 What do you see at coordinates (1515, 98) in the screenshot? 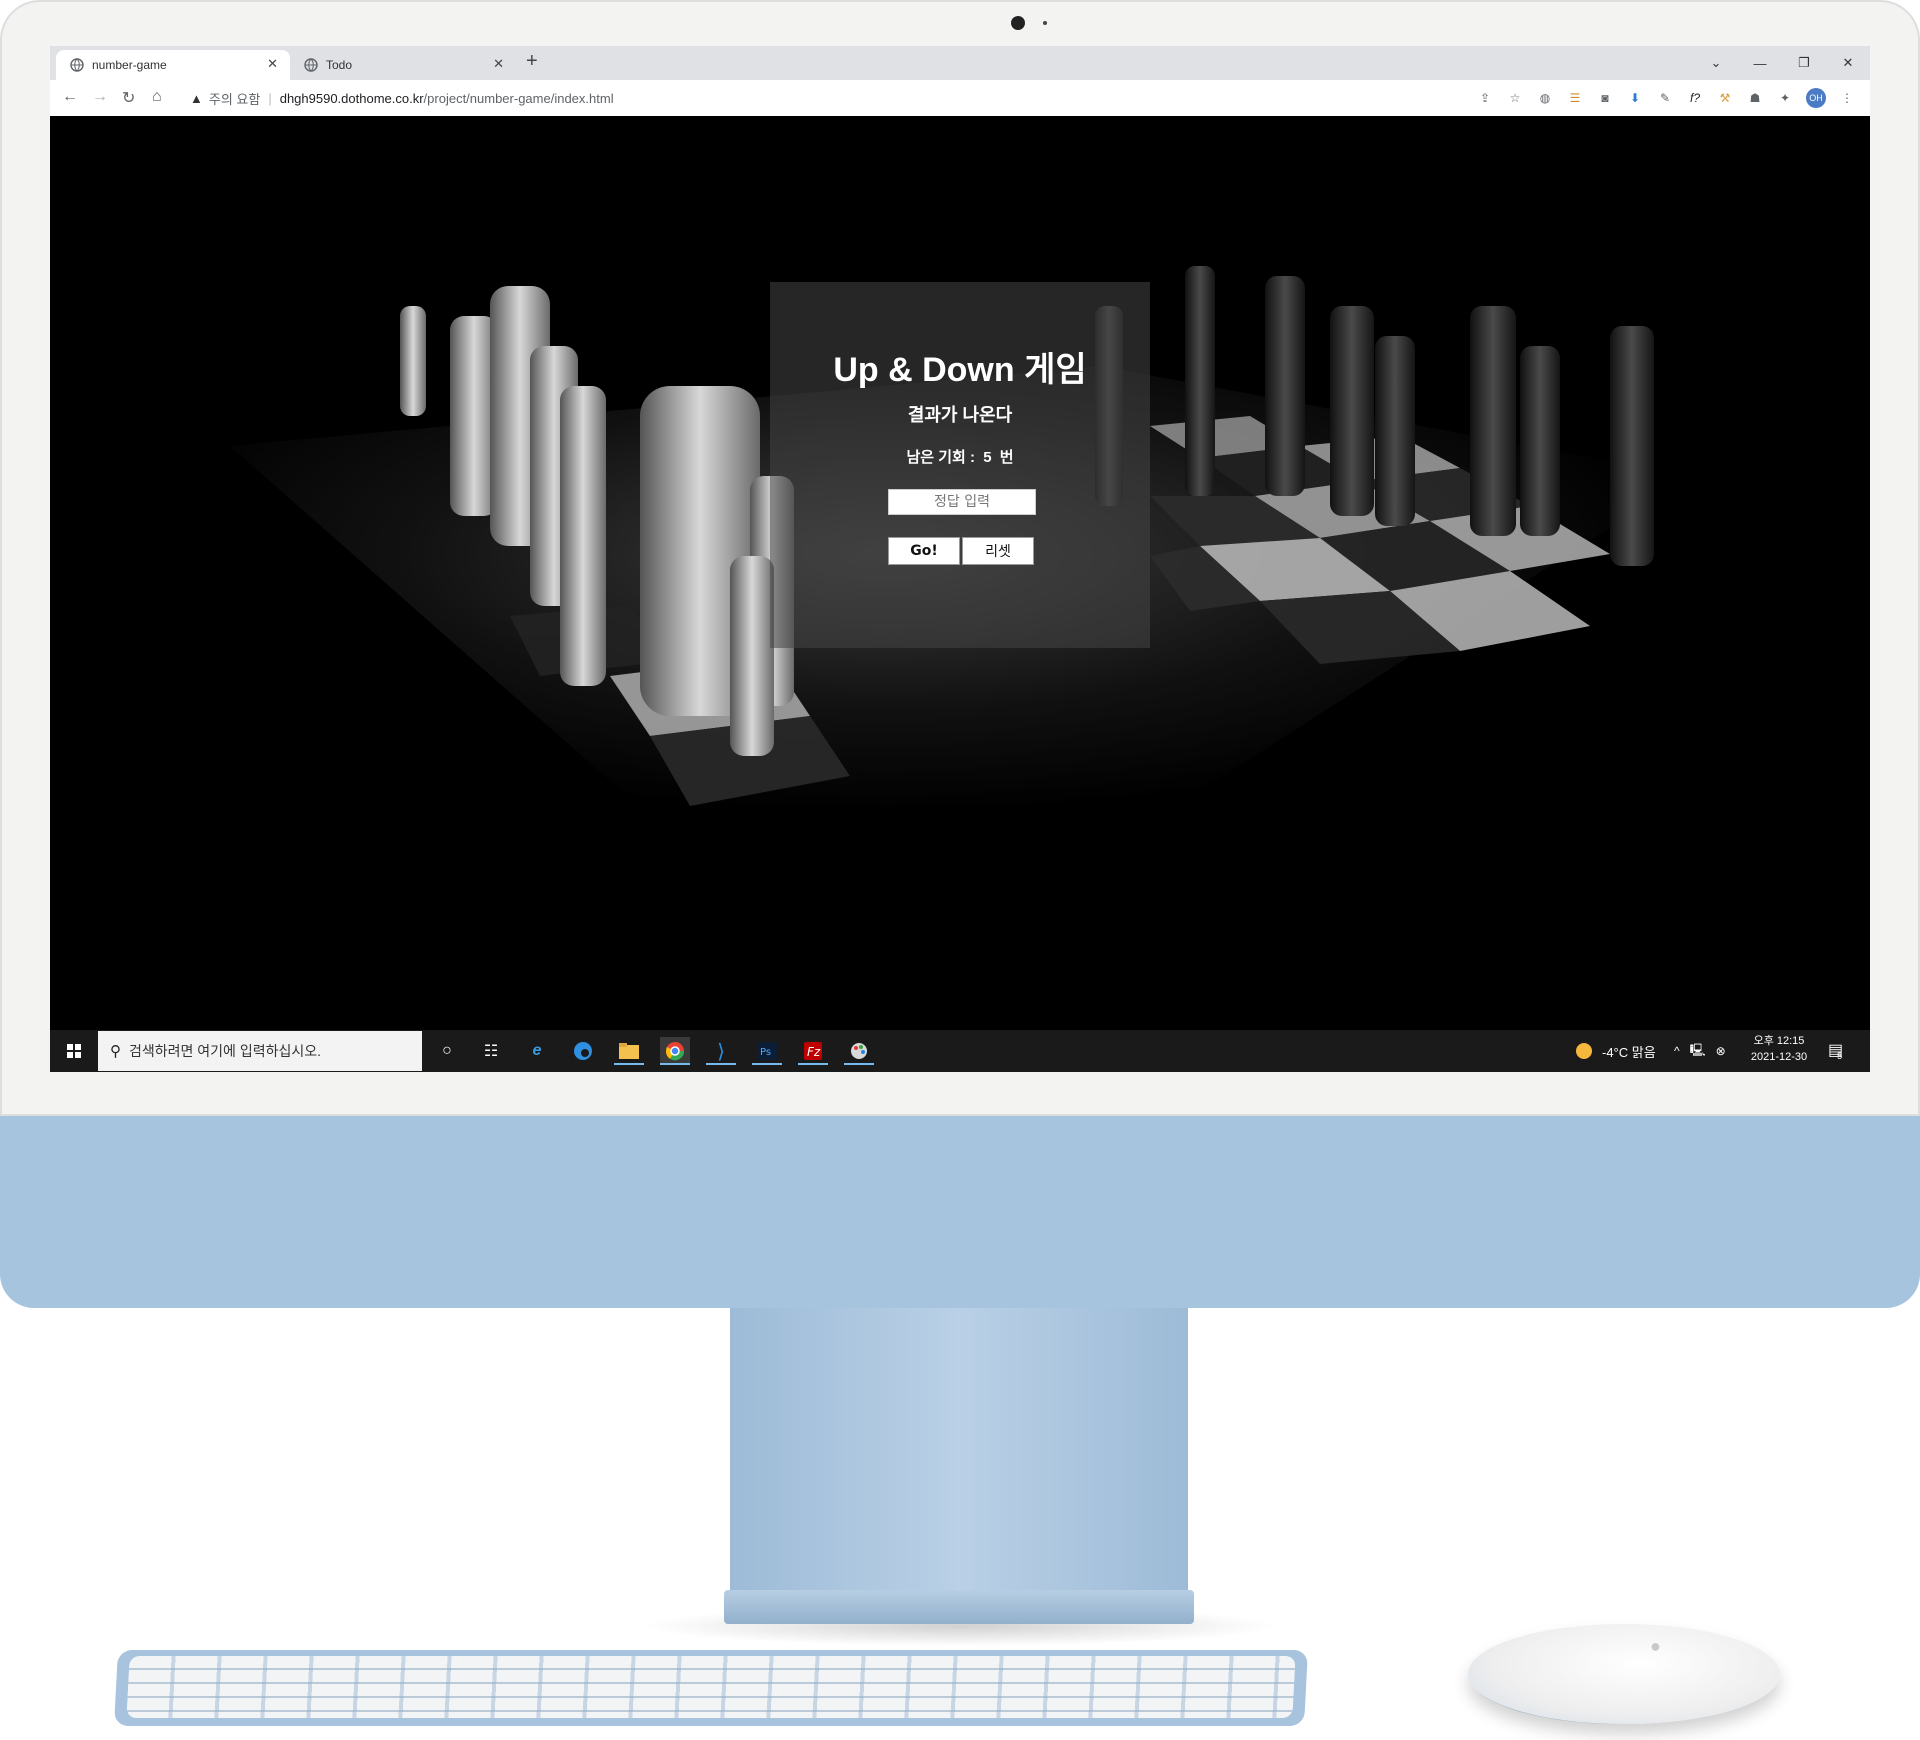
I see `bookmark-star-icon: ☆` at bounding box center [1515, 98].